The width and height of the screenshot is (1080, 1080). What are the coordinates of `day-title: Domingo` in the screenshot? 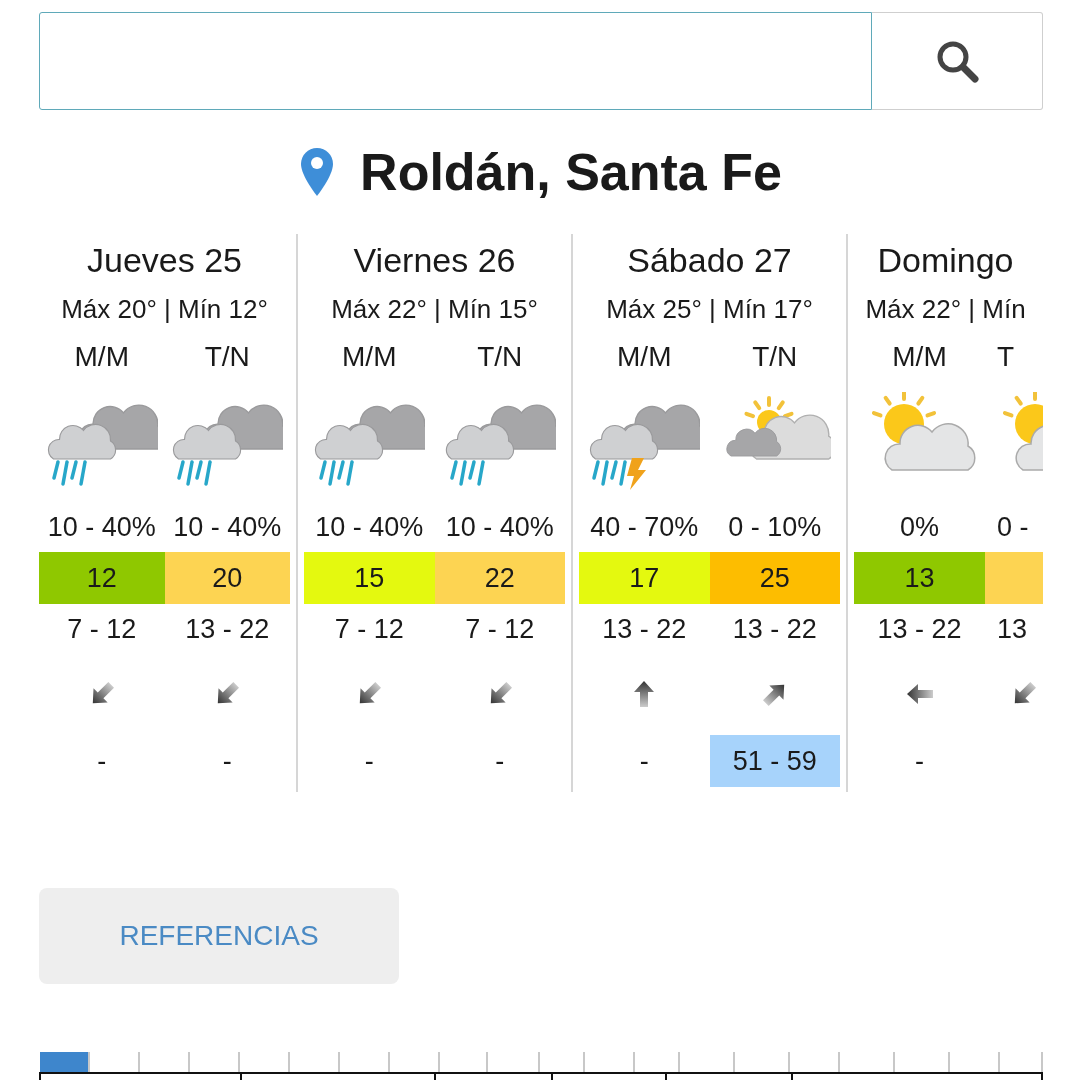 It's located at (945, 260).